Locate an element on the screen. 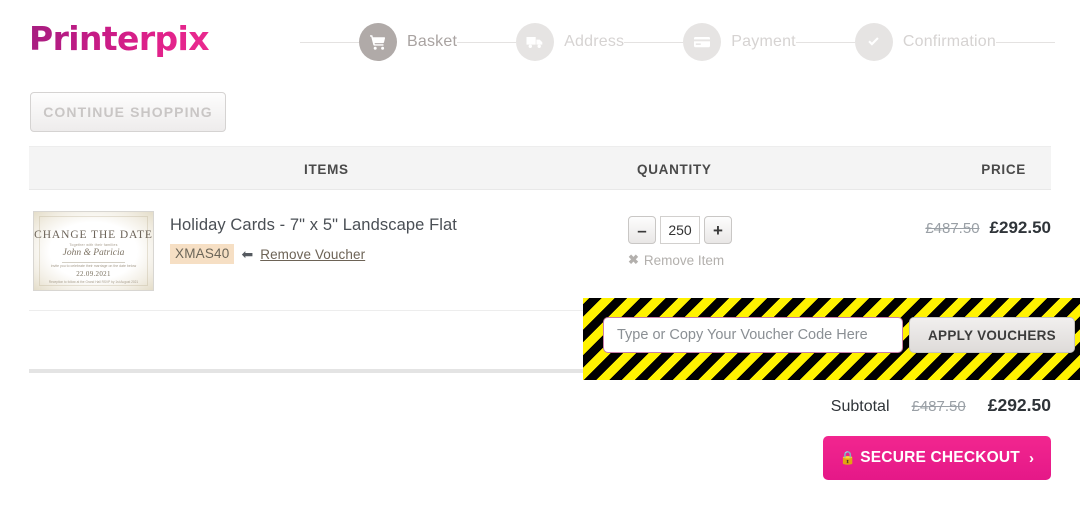 This screenshot has height=520, width=1080. stepper-label-address: Address is located at coordinates (594, 41).